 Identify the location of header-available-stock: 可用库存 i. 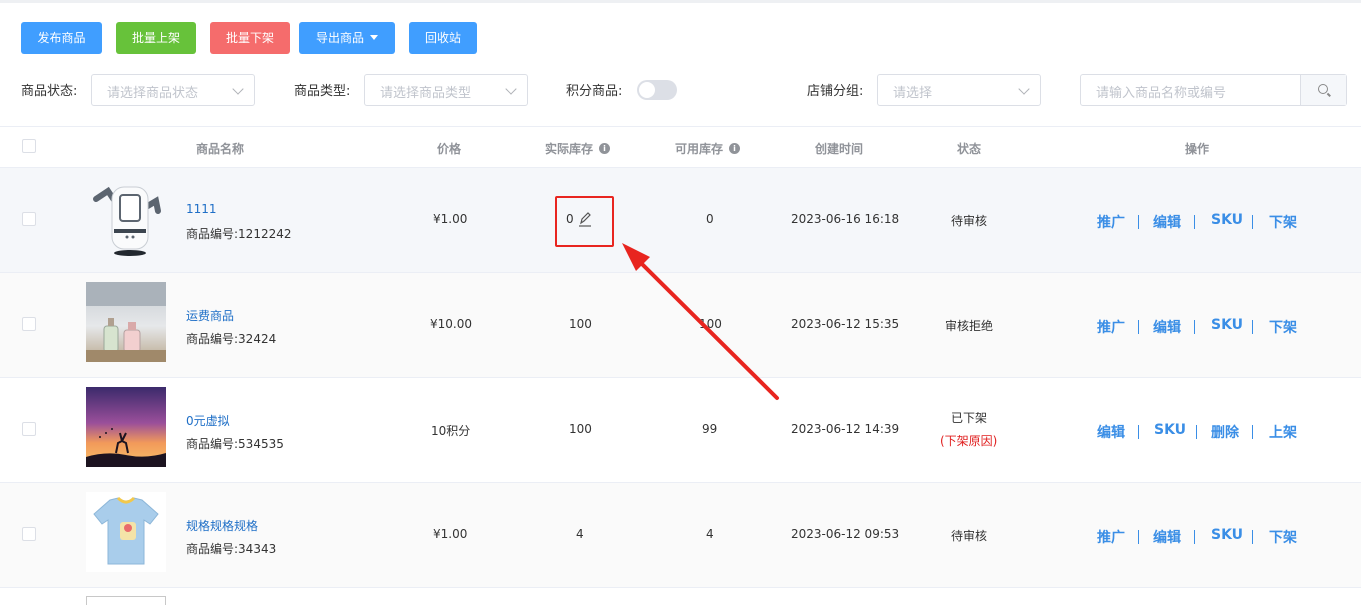
(708, 148).